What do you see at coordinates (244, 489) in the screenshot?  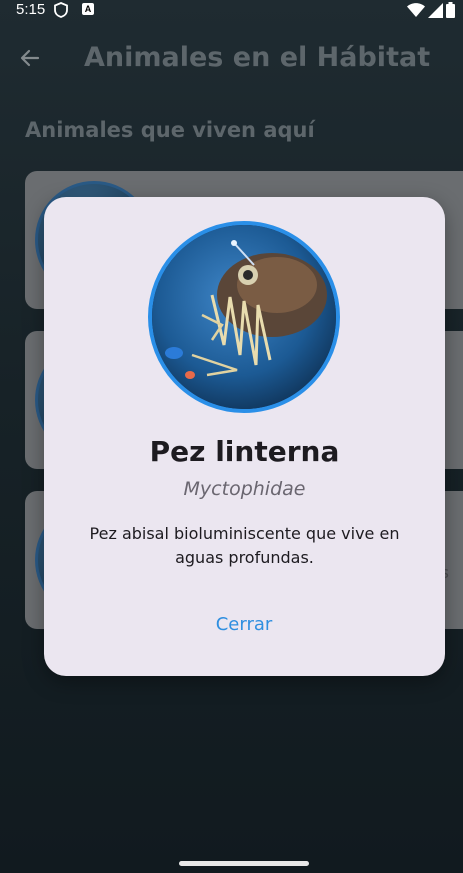 I see `animal-scientific-name: Myctophidae` at bounding box center [244, 489].